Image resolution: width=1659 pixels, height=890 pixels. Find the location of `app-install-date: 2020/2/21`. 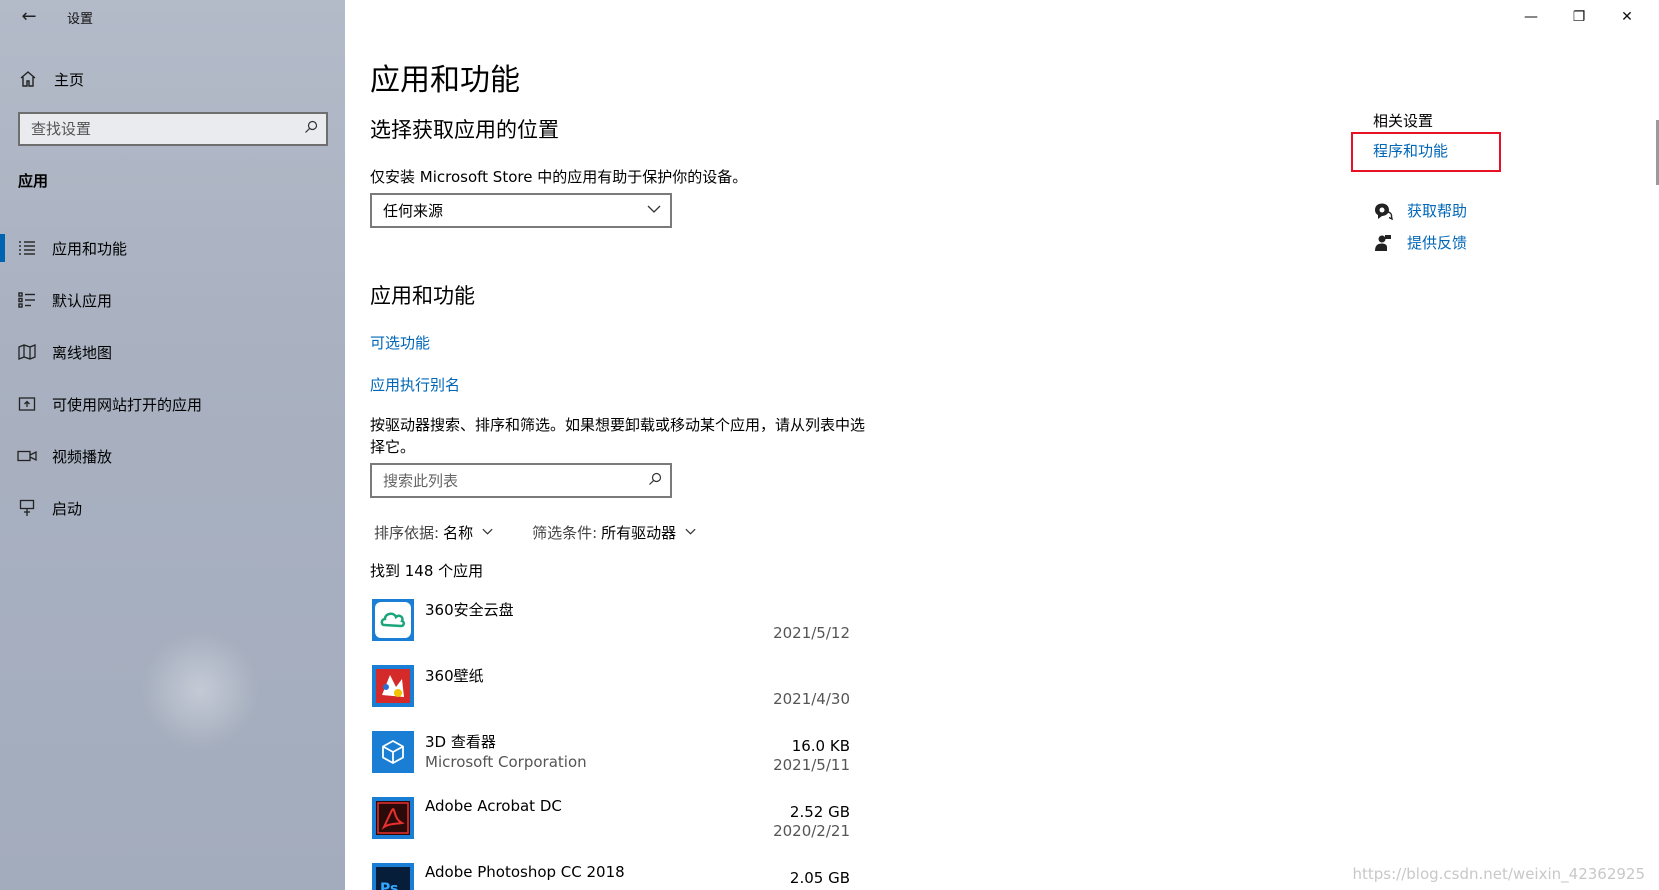

app-install-date: 2020/2/21 is located at coordinates (811, 831).